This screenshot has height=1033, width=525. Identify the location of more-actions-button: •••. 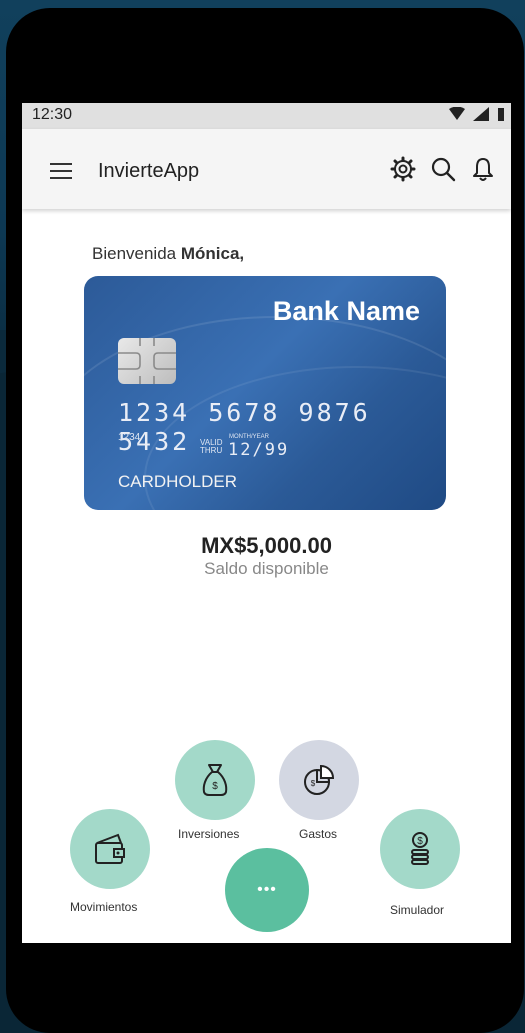
(267, 890).